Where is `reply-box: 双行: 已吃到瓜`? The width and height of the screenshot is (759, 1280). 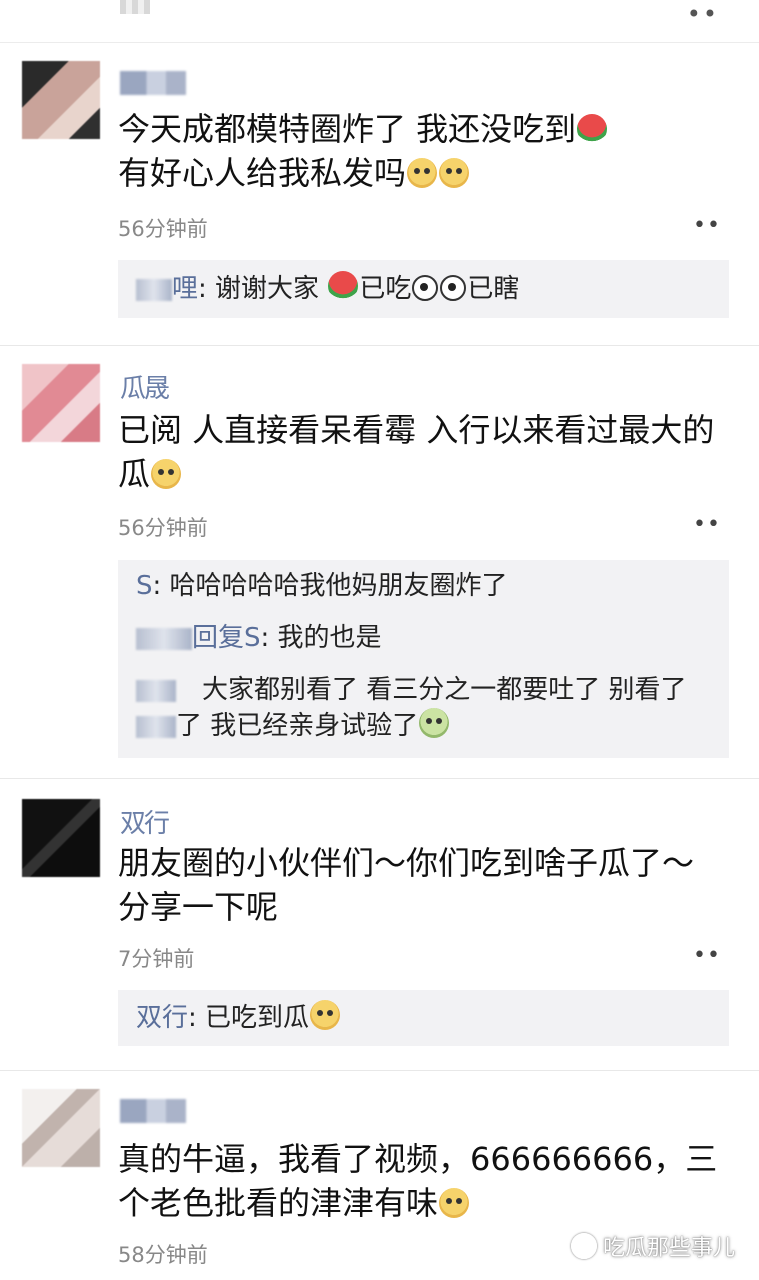
reply-box: 双行: 已吃到瓜 is located at coordinates (423, 1018).